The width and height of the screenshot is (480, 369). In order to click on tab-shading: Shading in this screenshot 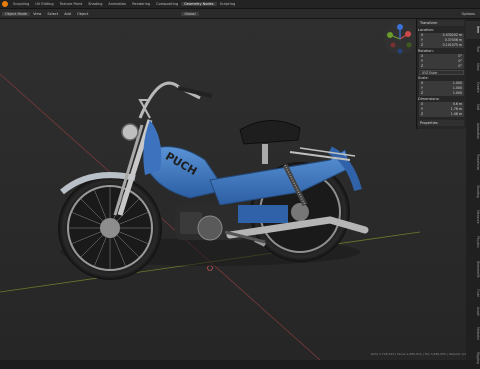, I will do `click(473, 191)`.